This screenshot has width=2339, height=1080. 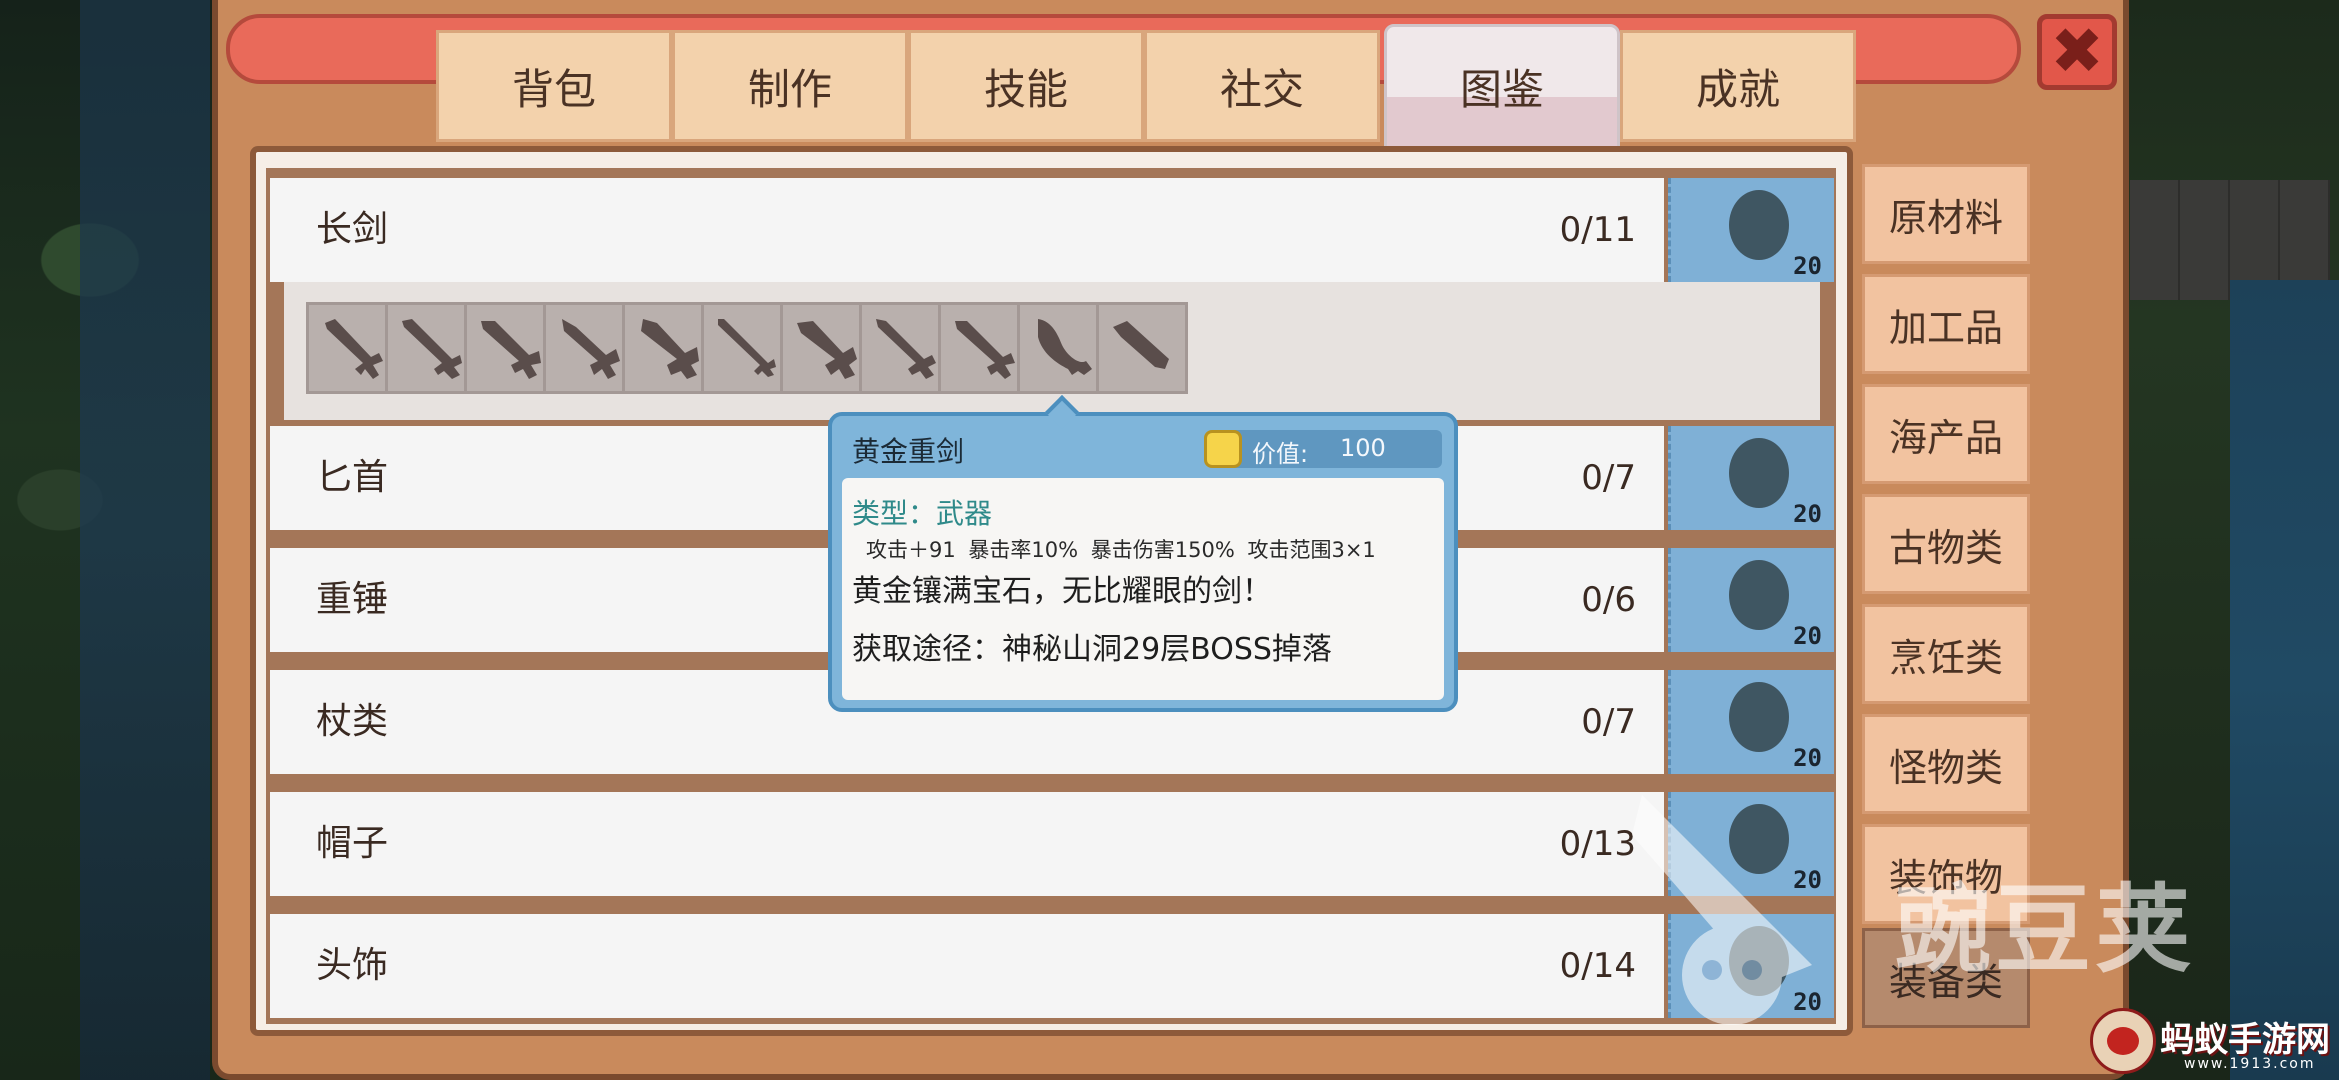 I want to click on tab-backpack: 背包, so click(x=554, y=86).